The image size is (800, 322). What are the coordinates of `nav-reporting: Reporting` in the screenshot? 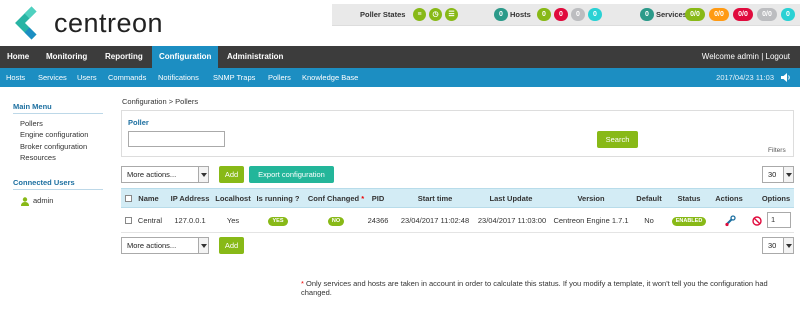 It's located at (124, 57).